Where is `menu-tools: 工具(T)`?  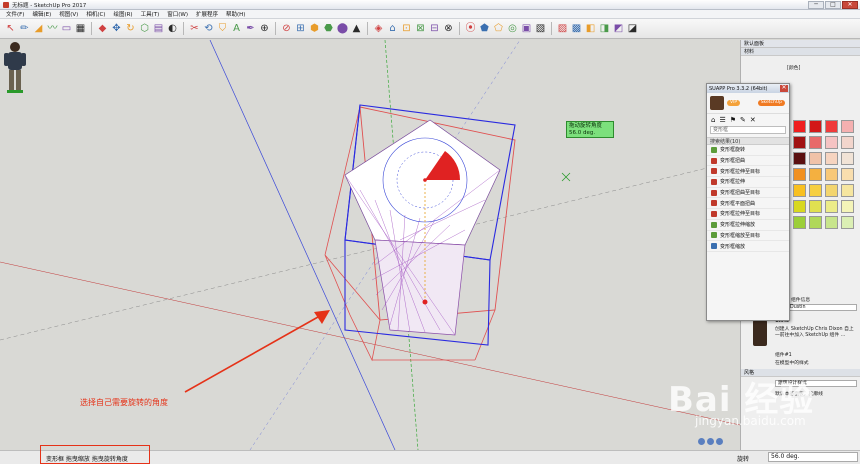 menu-tools: 工具(T) is located at coordinates (150, 14).